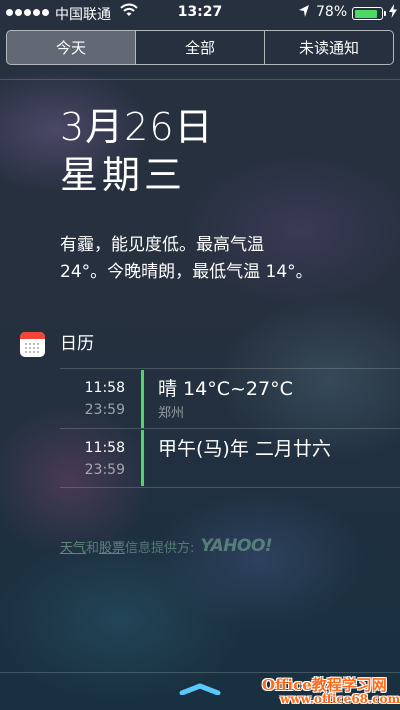 The image size is (400, 710). I want to click on notification-center-tabs: 今天 全部 未读通知, so click(200, 47).